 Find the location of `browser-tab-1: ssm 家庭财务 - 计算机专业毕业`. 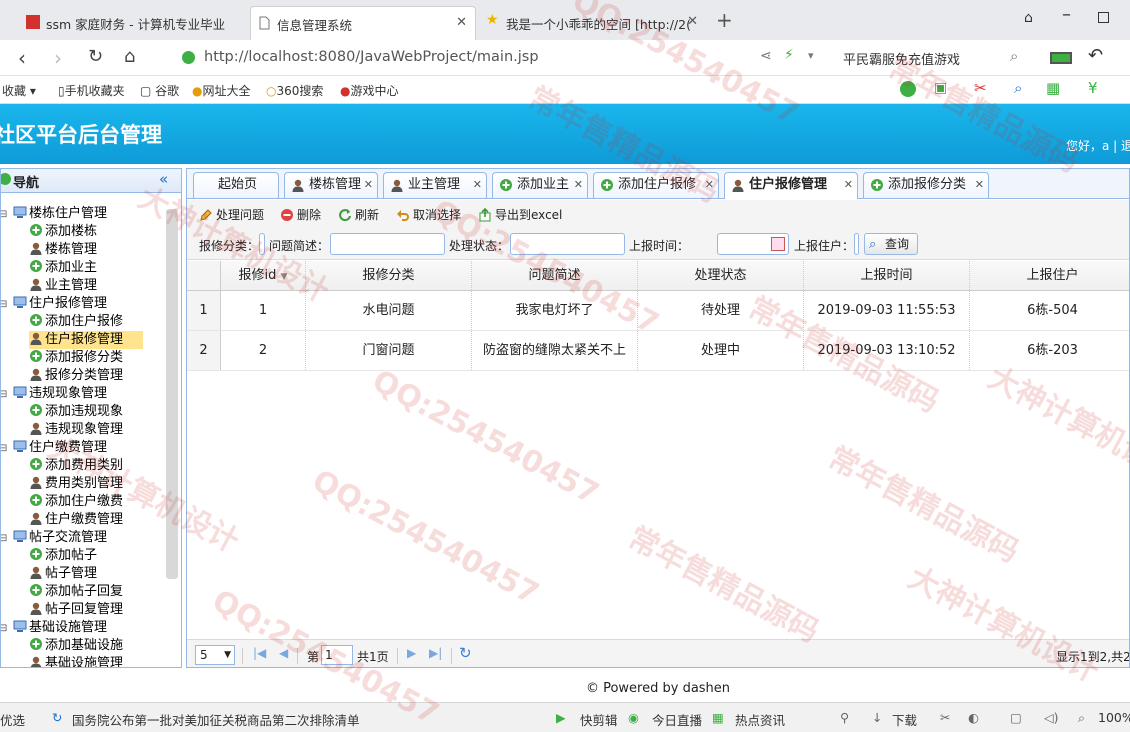

browser-tab-1: ssm 家庭财务 - 计算机专业毕业 is located at coordinates (133, 23).